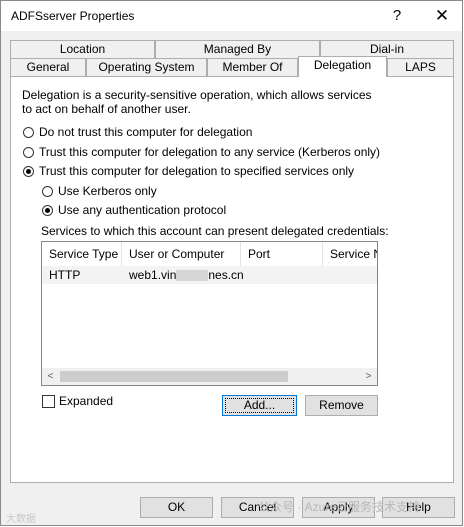 This screenshot has width=464, height=527. Describe the element at coordinates (82, 49) in the screenshot. I see `tab-location: Location` at that location.